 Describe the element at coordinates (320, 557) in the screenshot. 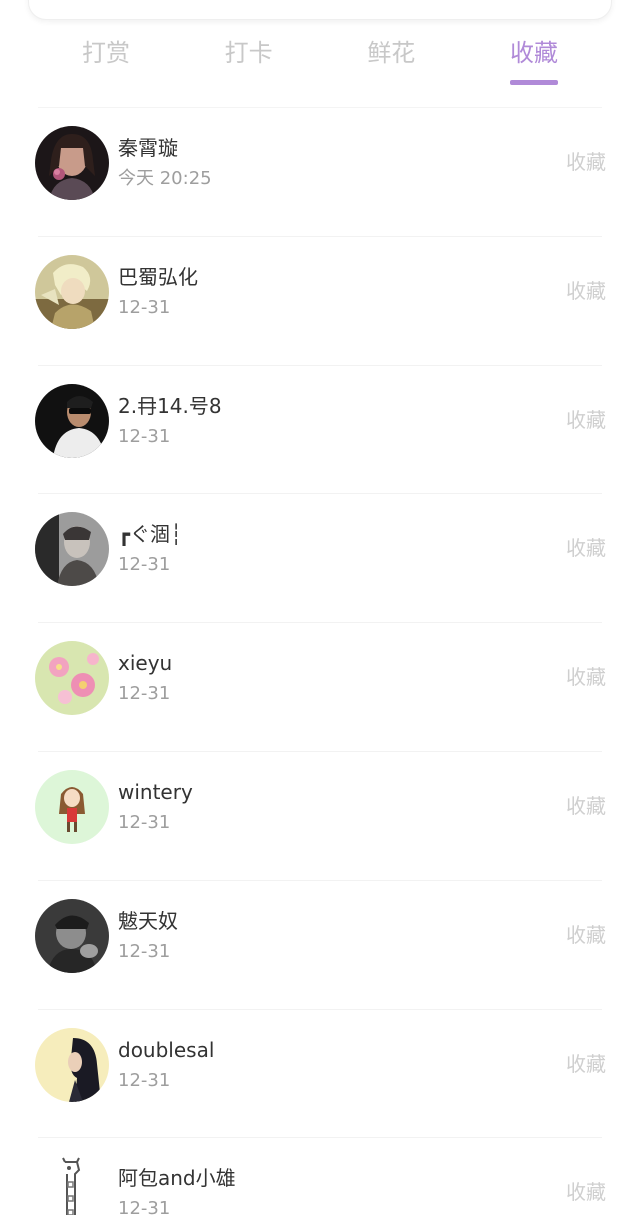

I see `list-item: ┏ぐ涸┆ 12-31 收藏` at that location.